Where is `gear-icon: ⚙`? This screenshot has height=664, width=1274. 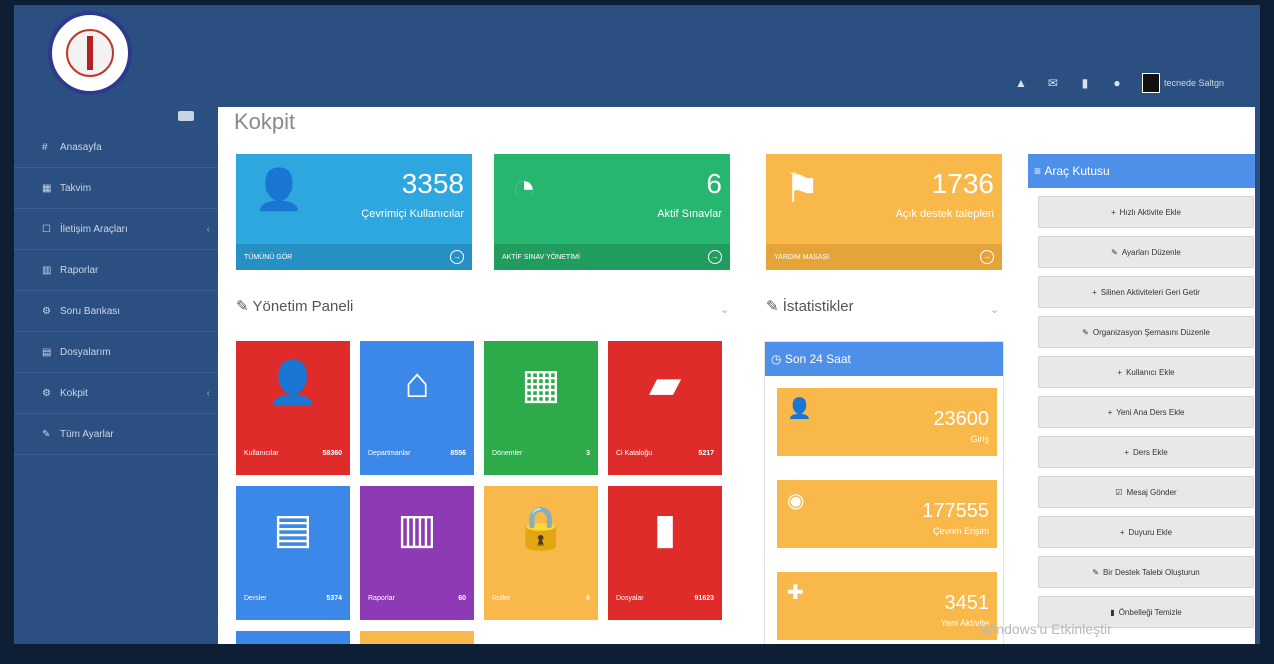 gear-icon: ⚙ is located at coordinates (46, 393).